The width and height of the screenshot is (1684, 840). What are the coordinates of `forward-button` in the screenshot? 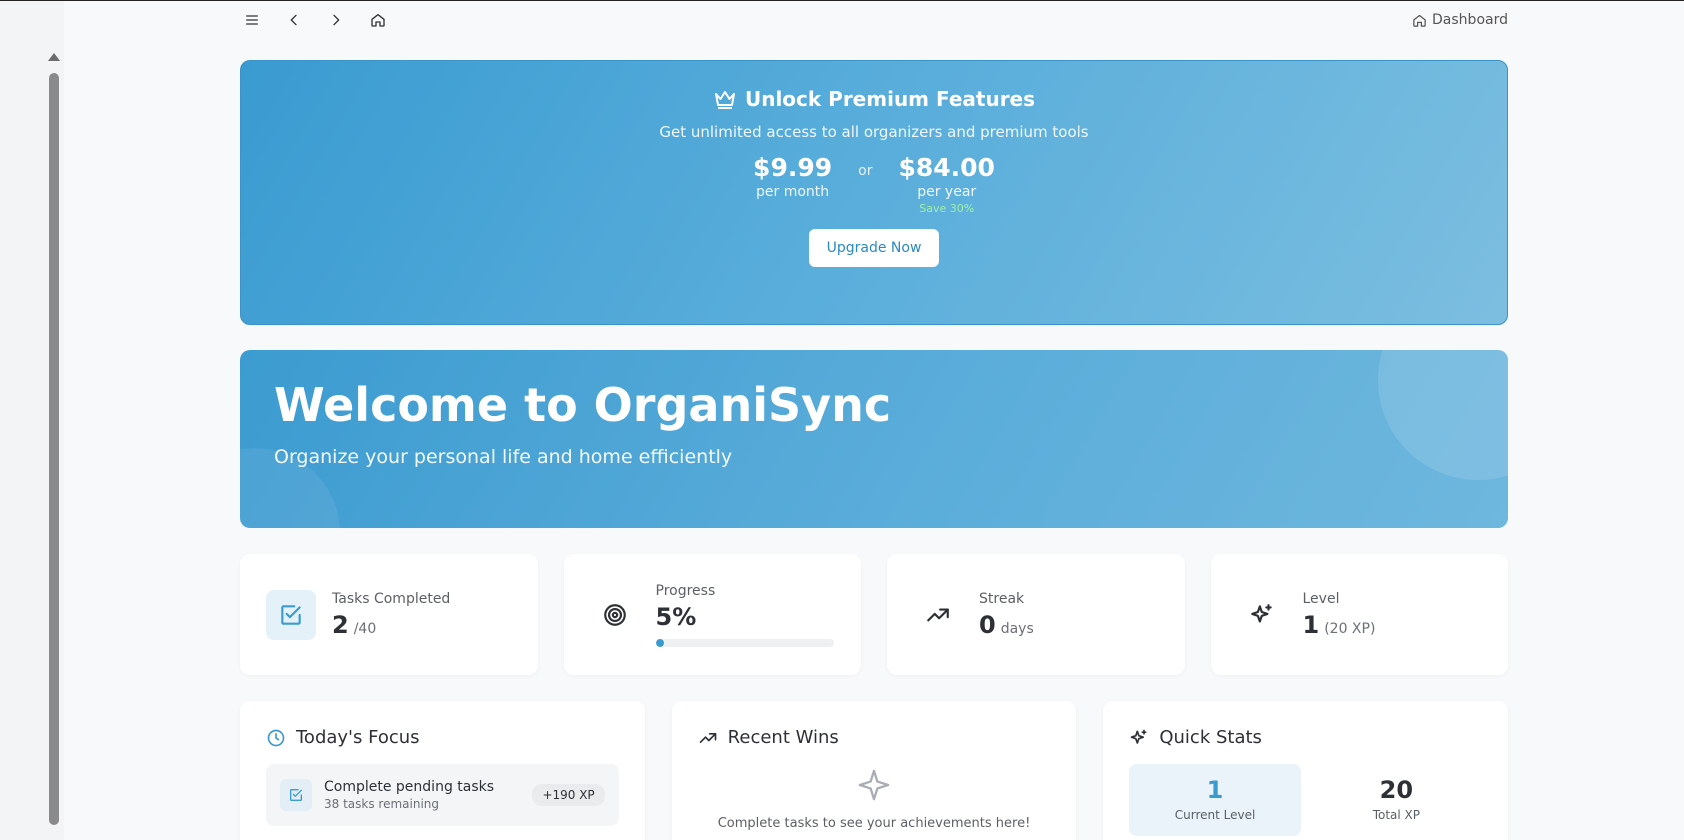 It's located at (336, 20).